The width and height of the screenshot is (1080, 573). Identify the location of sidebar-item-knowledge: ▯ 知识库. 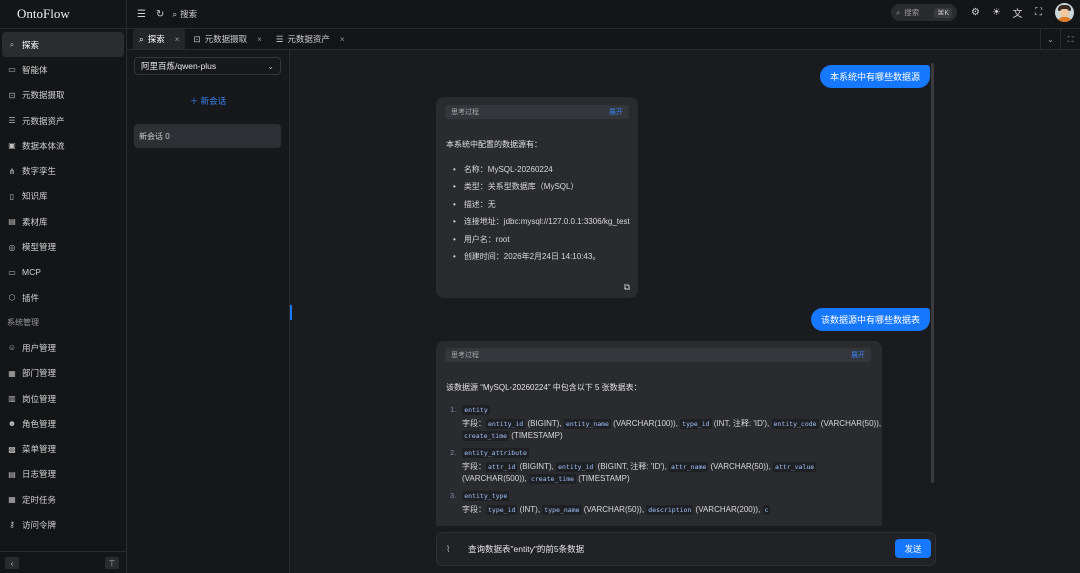
(63, 196).